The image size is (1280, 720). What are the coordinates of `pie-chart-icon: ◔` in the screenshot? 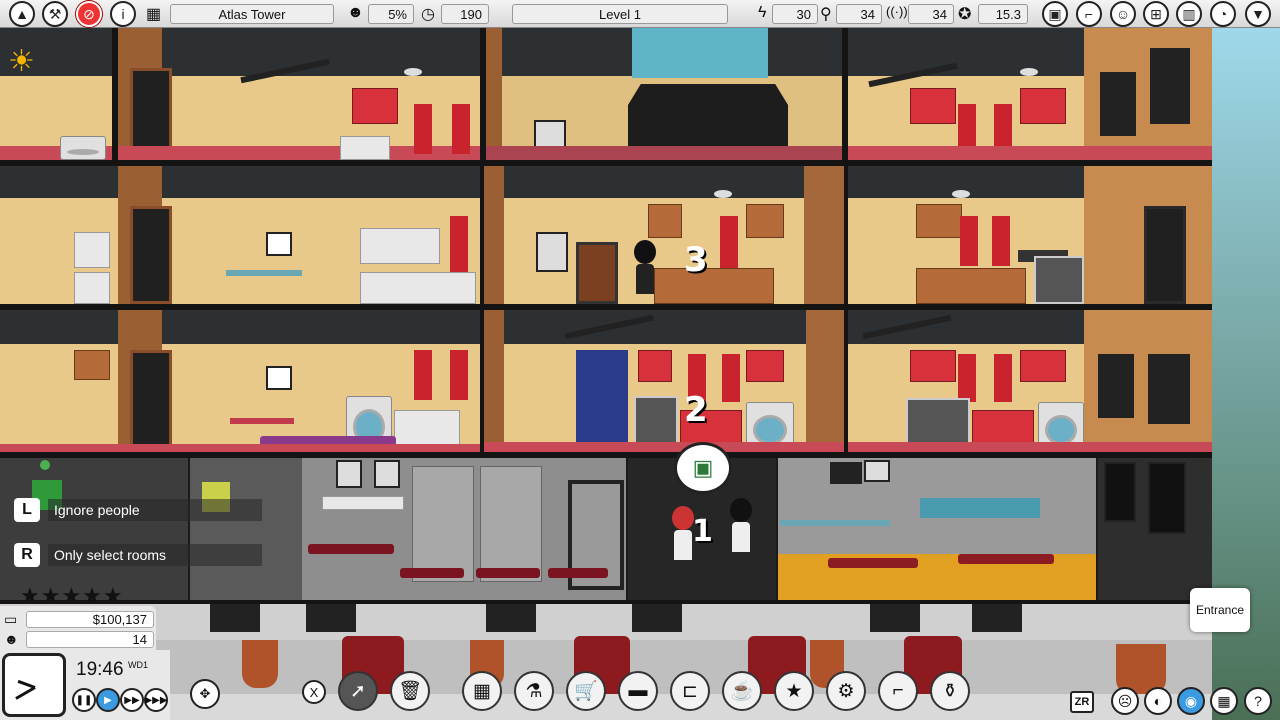 It's located at (1223, 14).